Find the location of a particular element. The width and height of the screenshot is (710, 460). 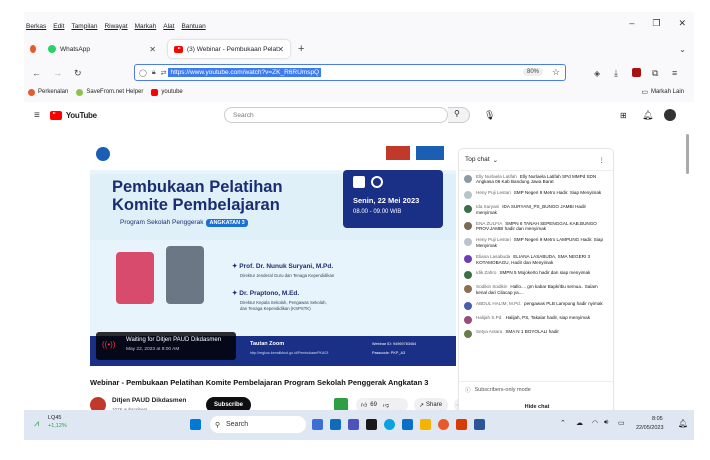

pocket-icon: ◈ is located at coordinates (597, 73).